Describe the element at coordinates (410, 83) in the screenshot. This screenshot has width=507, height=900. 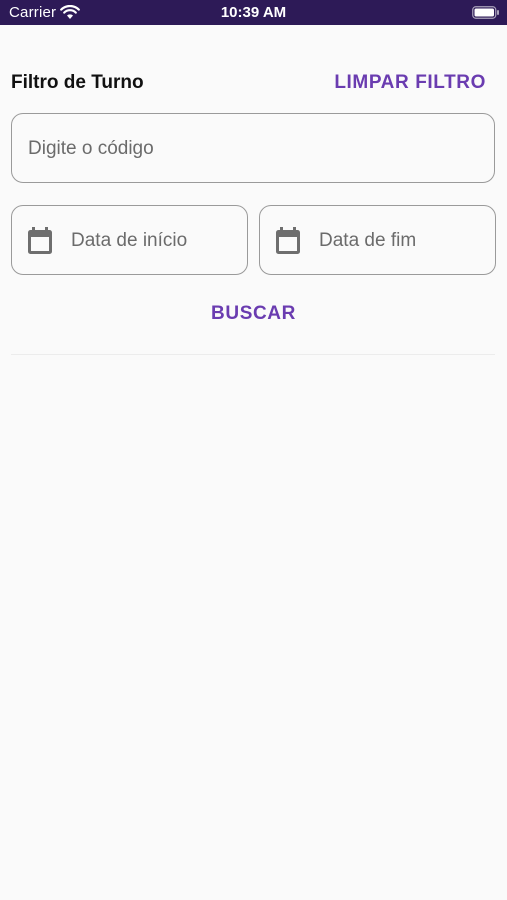
I see `clear-filter-button: LIMPAR FILTRO` at that location.